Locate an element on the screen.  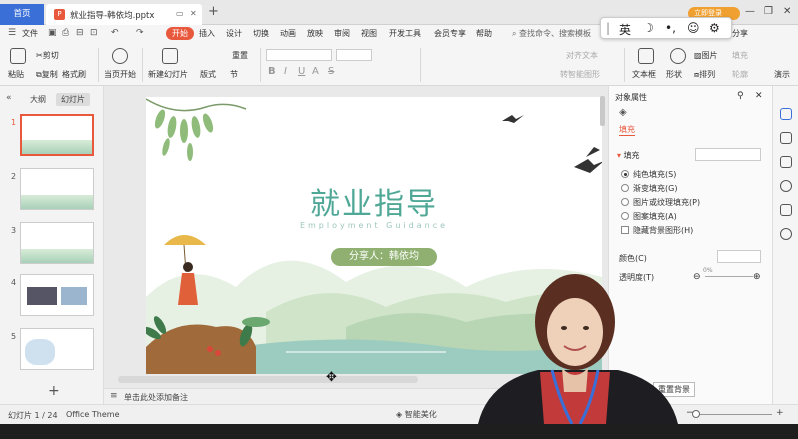
transparency-increase-icon: ⊕ is located at coordinates (757, 277).